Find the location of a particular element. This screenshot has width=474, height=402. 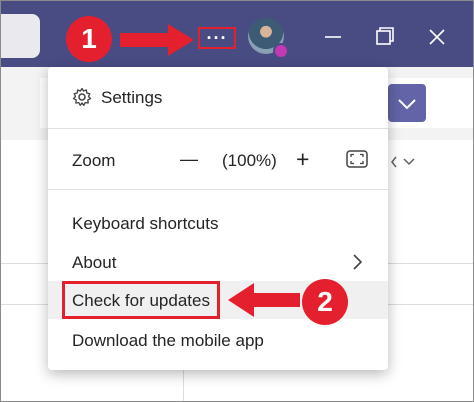

zoom-value: (100%) is located at coordinates (249, 160).